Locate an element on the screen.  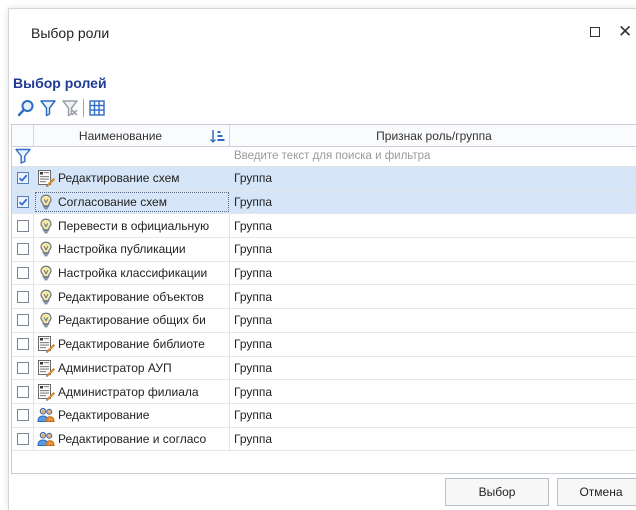
row-name-cell: Администратор АУП is located at coordinates (132, 368).